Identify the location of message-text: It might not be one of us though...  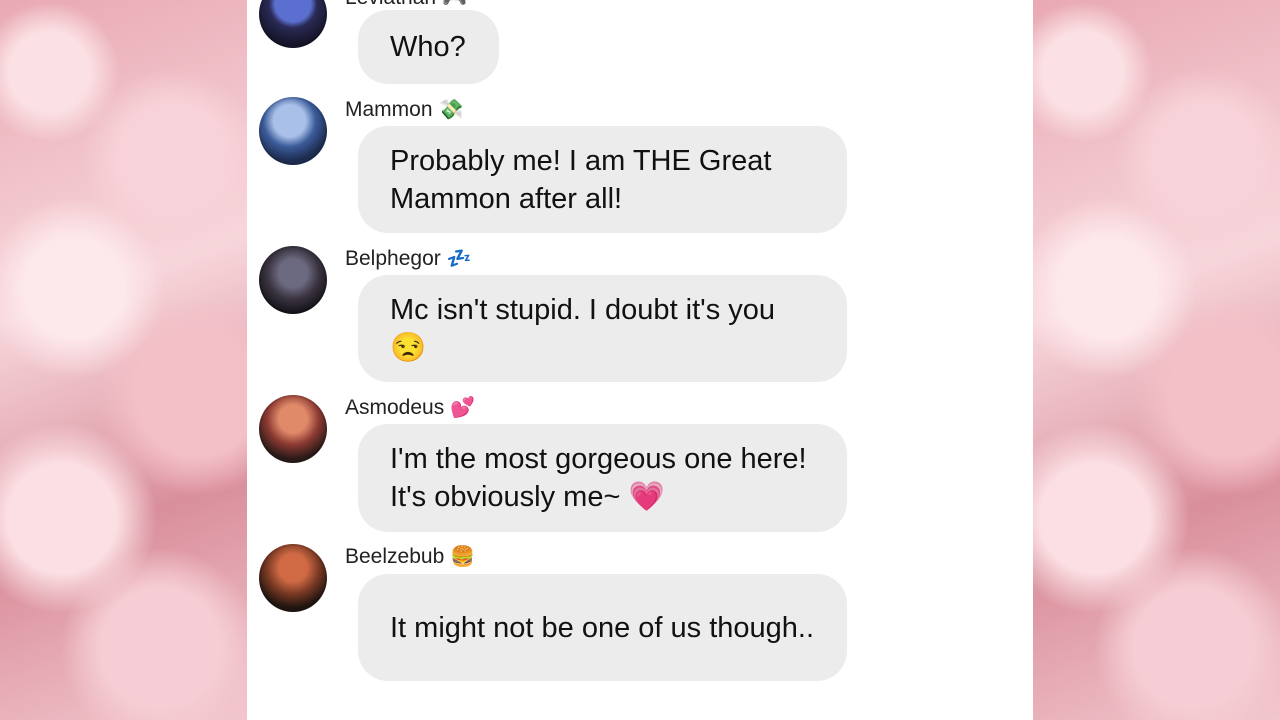
(602, 627).